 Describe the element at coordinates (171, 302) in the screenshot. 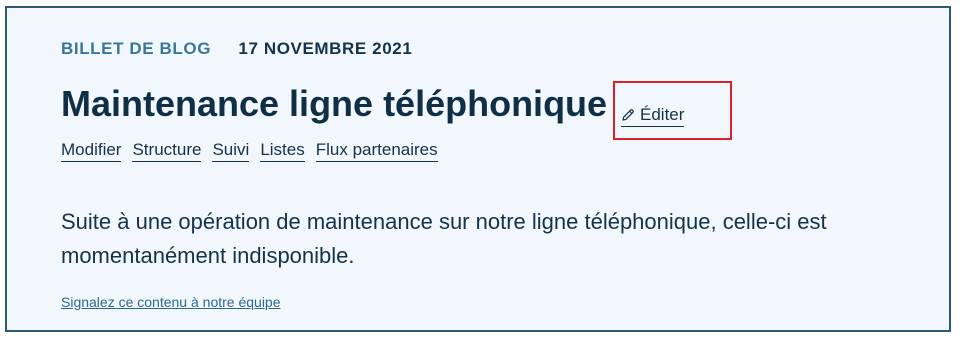

I see `report-content-link: Signalez ce contenu à notre équipe` at that location.